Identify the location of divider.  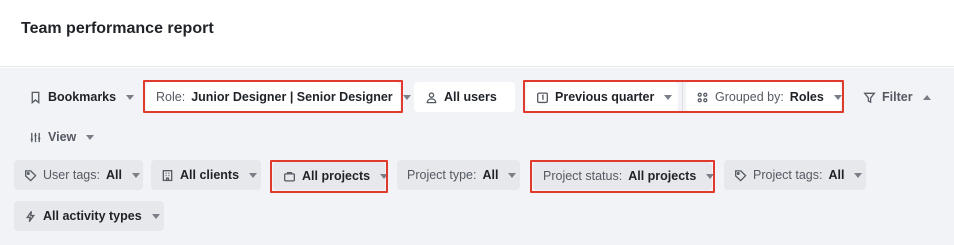
(682, 97).